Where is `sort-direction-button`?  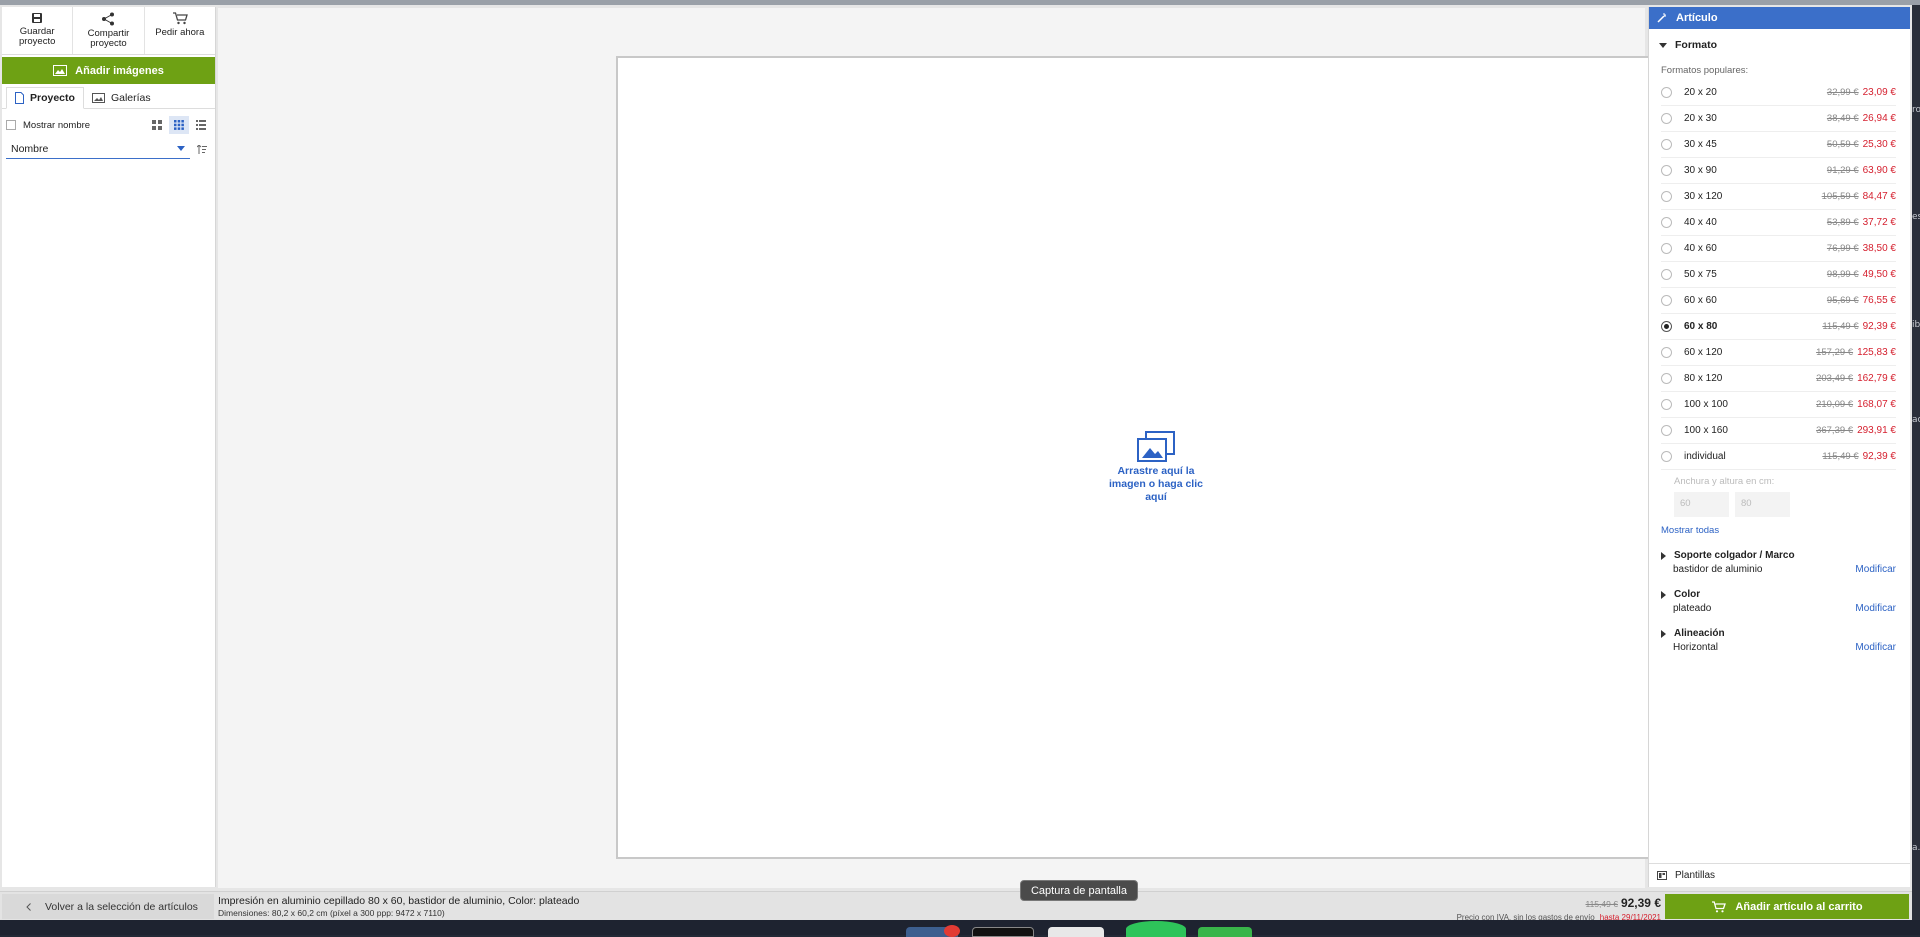 sort-direction-button is located at coordinates (202, 149).